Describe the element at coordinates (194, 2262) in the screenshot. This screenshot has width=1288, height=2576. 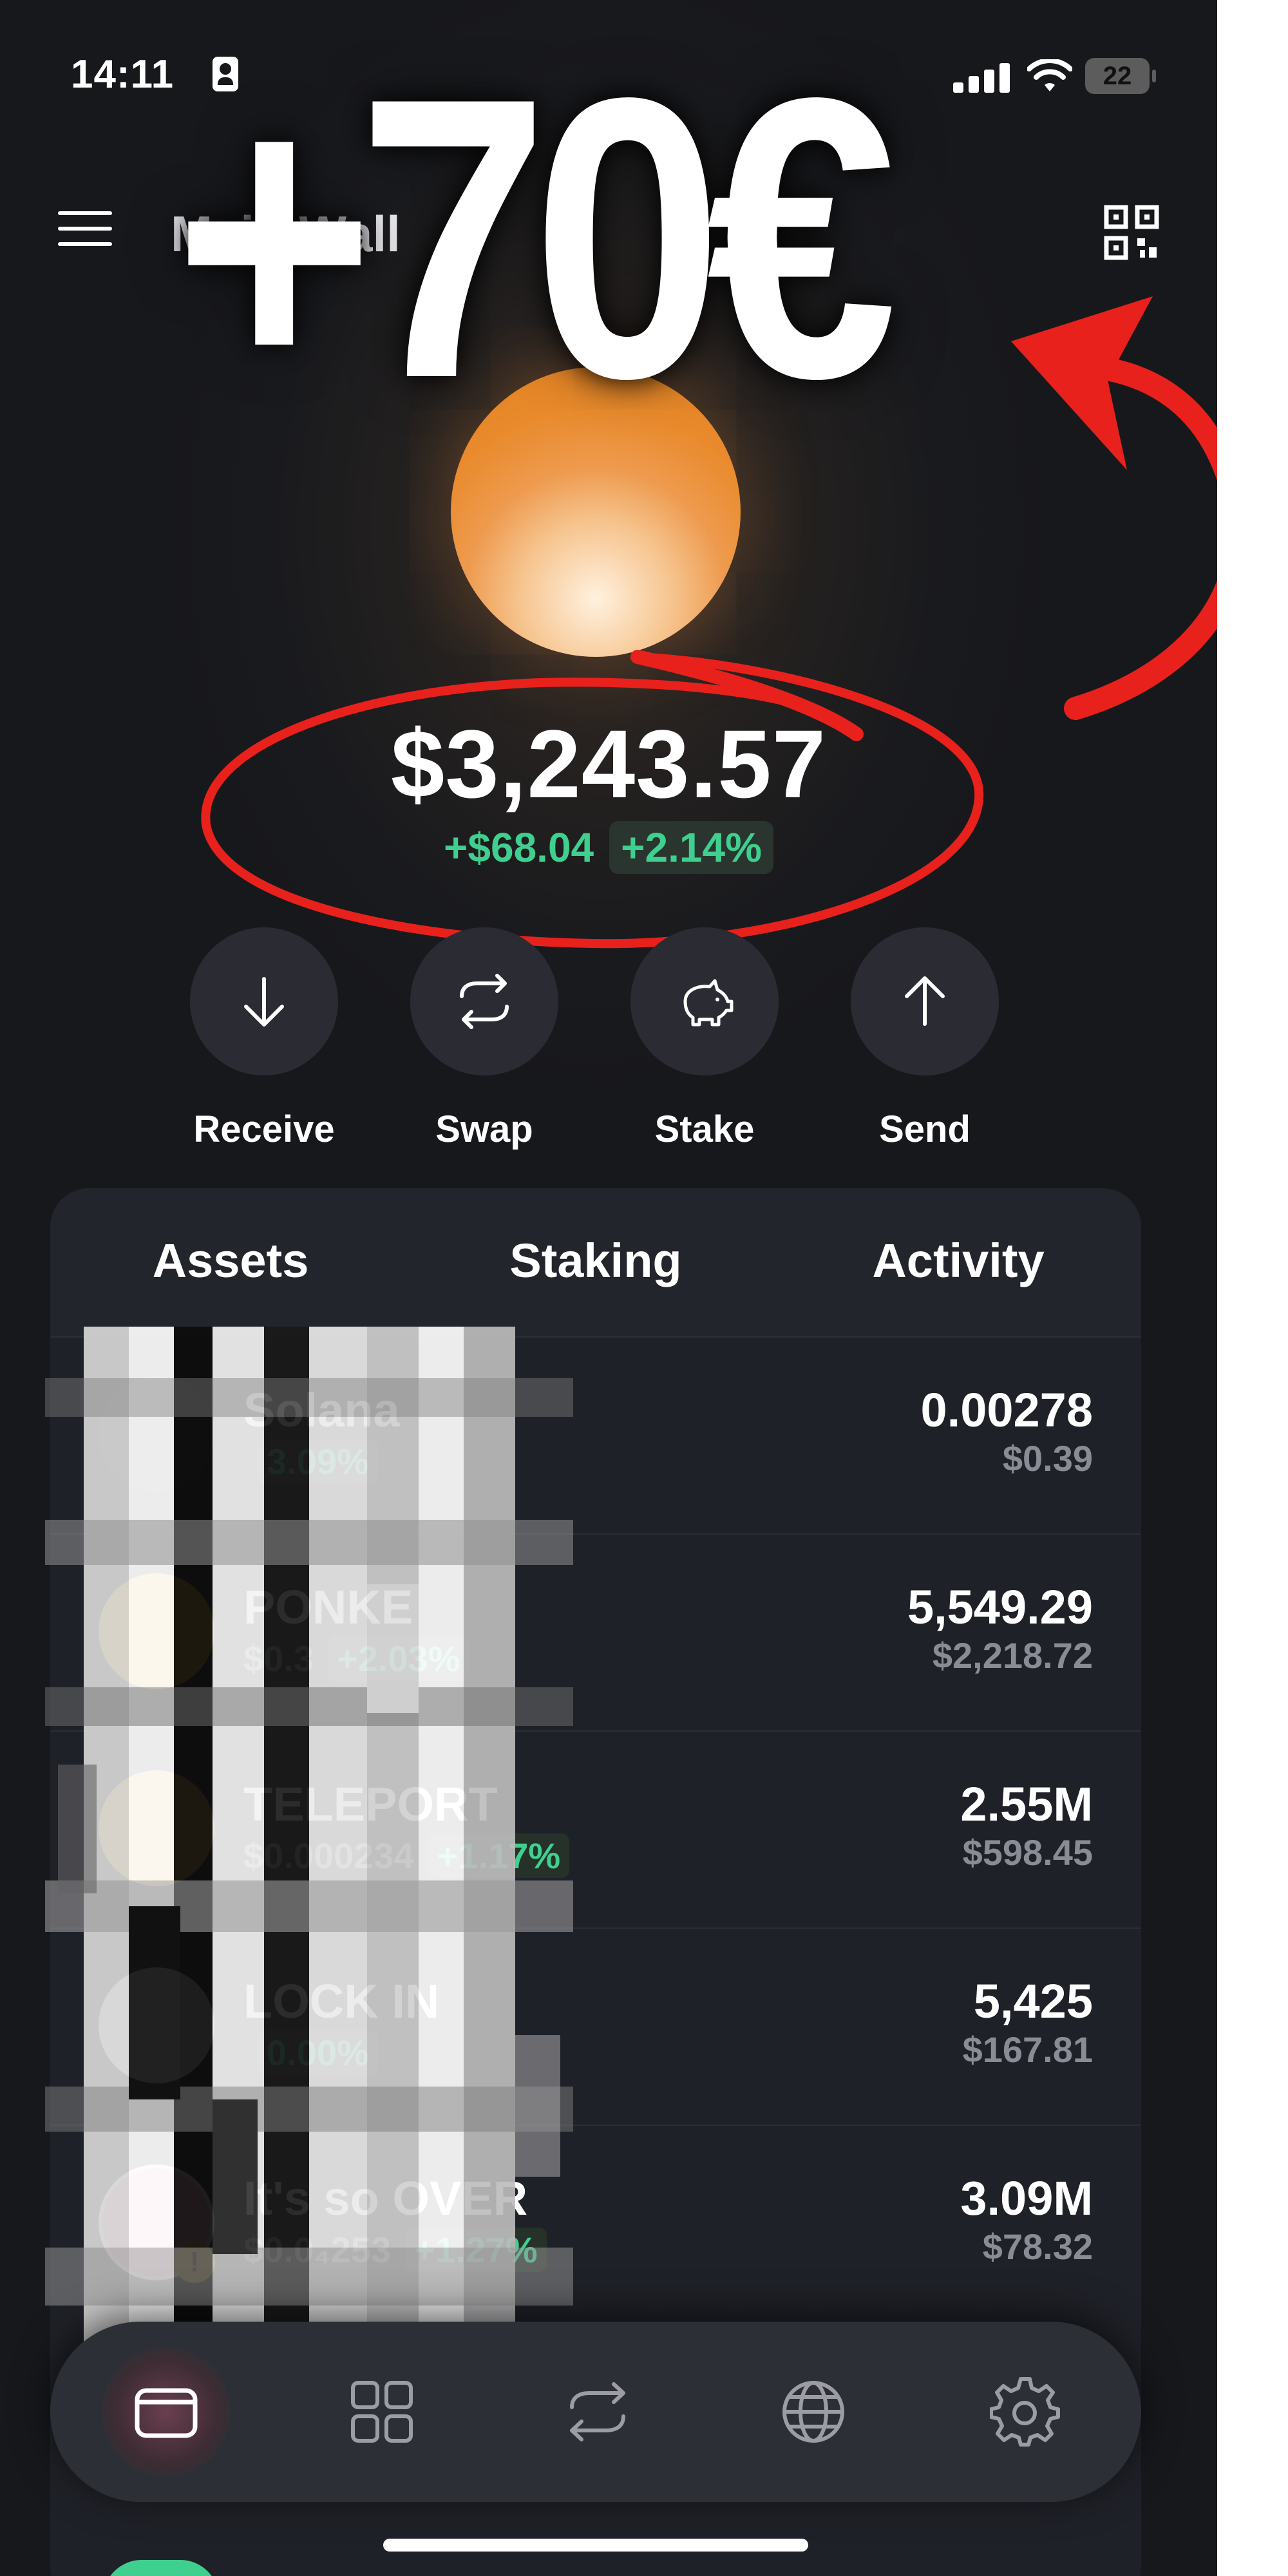
I see `warning-badge-icon: !` at that location.